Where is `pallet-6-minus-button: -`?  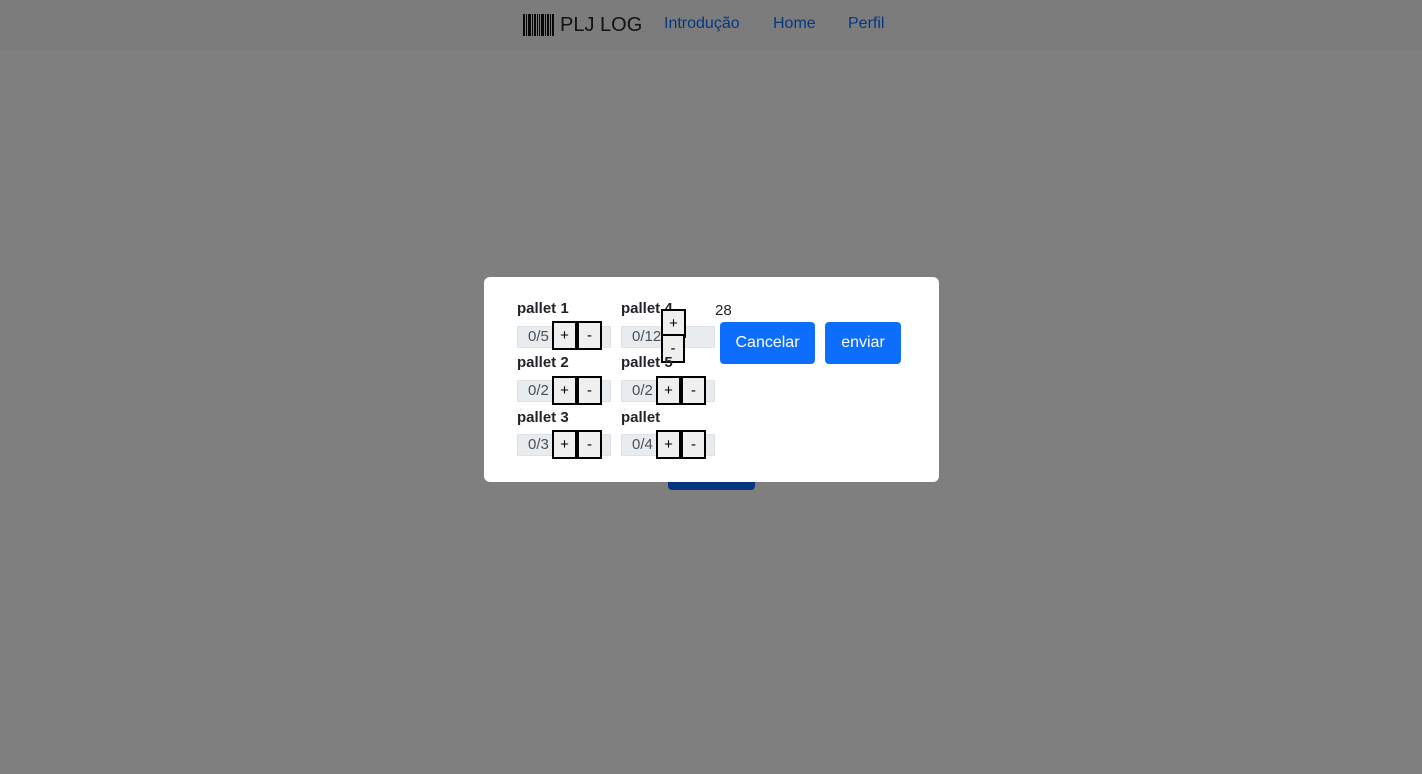
pallet-6-minus-button: - is located at coordinates (693, 444).